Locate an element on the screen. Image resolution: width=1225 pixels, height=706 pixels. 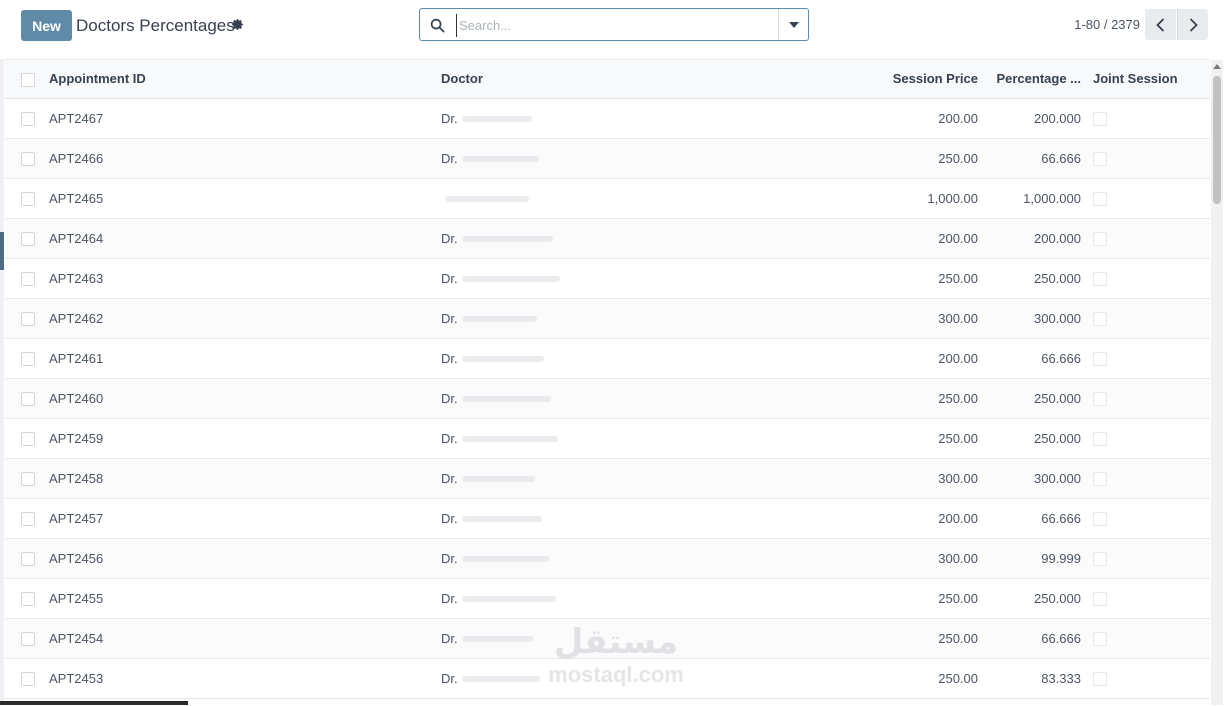
search-options-toggle is located at coordinates (793, 24).